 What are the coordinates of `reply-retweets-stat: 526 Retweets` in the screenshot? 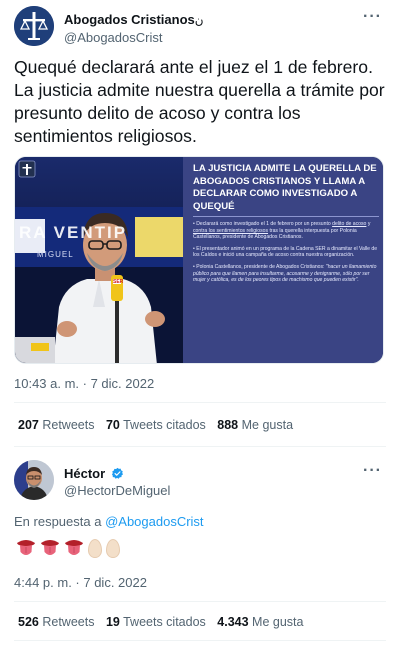 It's located at (56, 622).